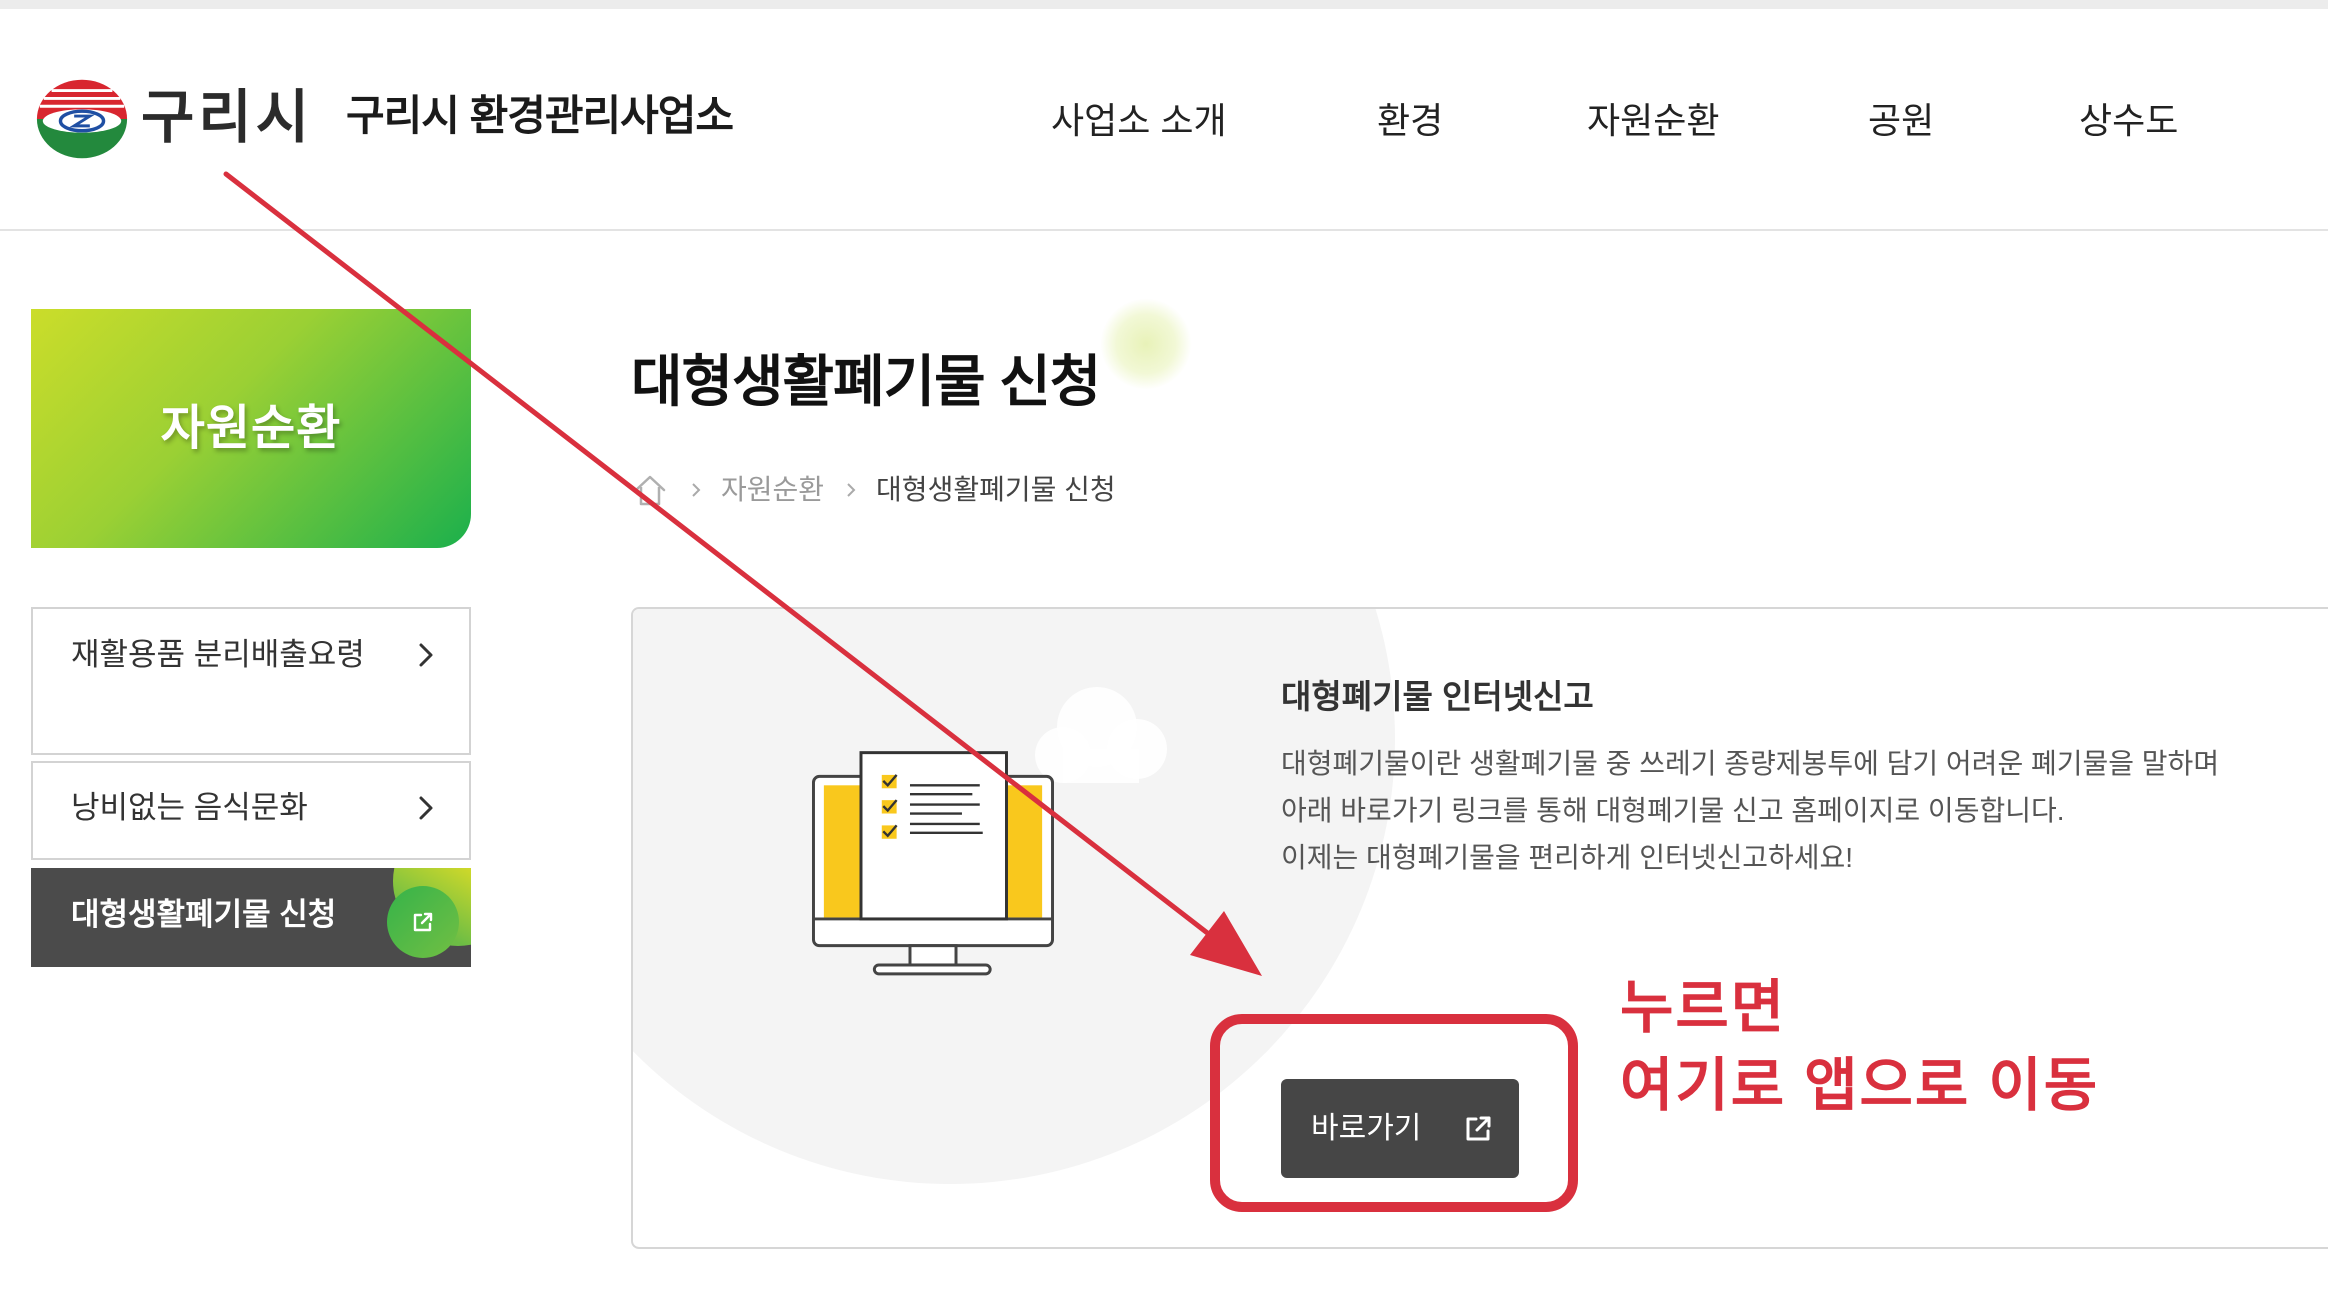 The image size is (2328, 1290). I want to click on sidebar-banner-title: 자원순환, so click(251, 428).